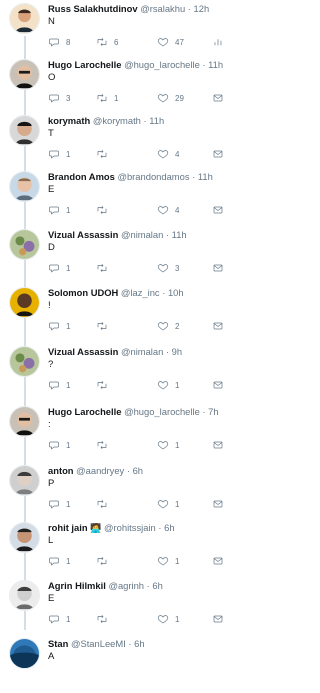 This screenshot has width=320, height=693. What do you see at coordinates (177, 351) in the screenshot?
I see `timestamp: 9h` at bounding box center [177, 351].